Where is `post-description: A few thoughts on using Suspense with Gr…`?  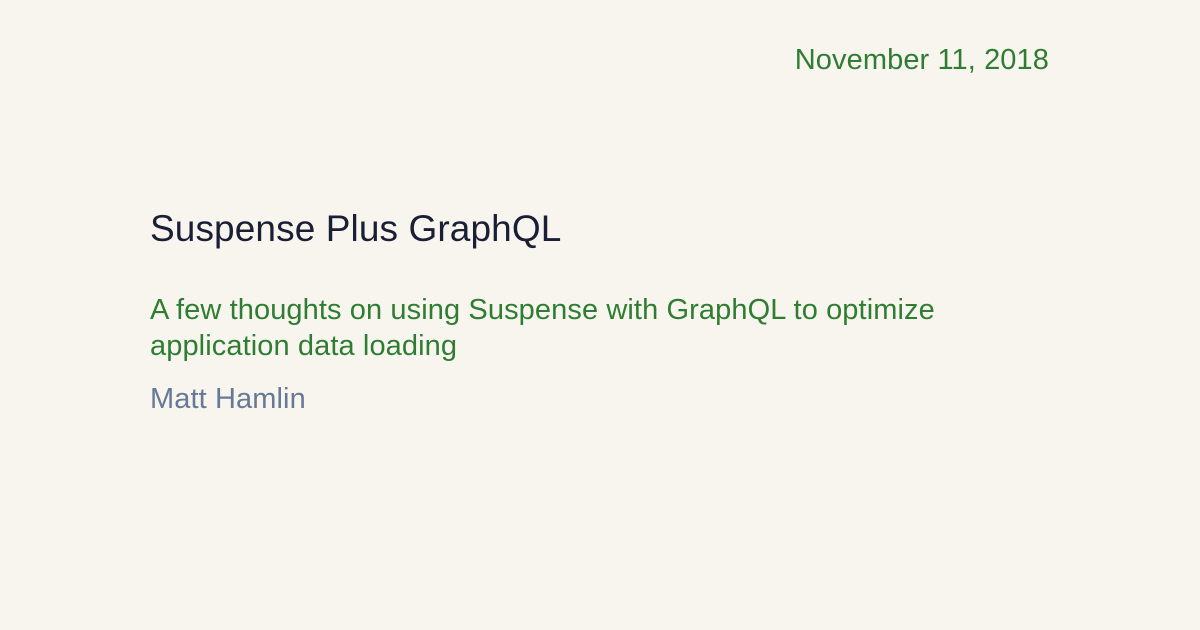 post-description: A few thoughts on using Suspense with Gr… is located at coordinates (542, 328).